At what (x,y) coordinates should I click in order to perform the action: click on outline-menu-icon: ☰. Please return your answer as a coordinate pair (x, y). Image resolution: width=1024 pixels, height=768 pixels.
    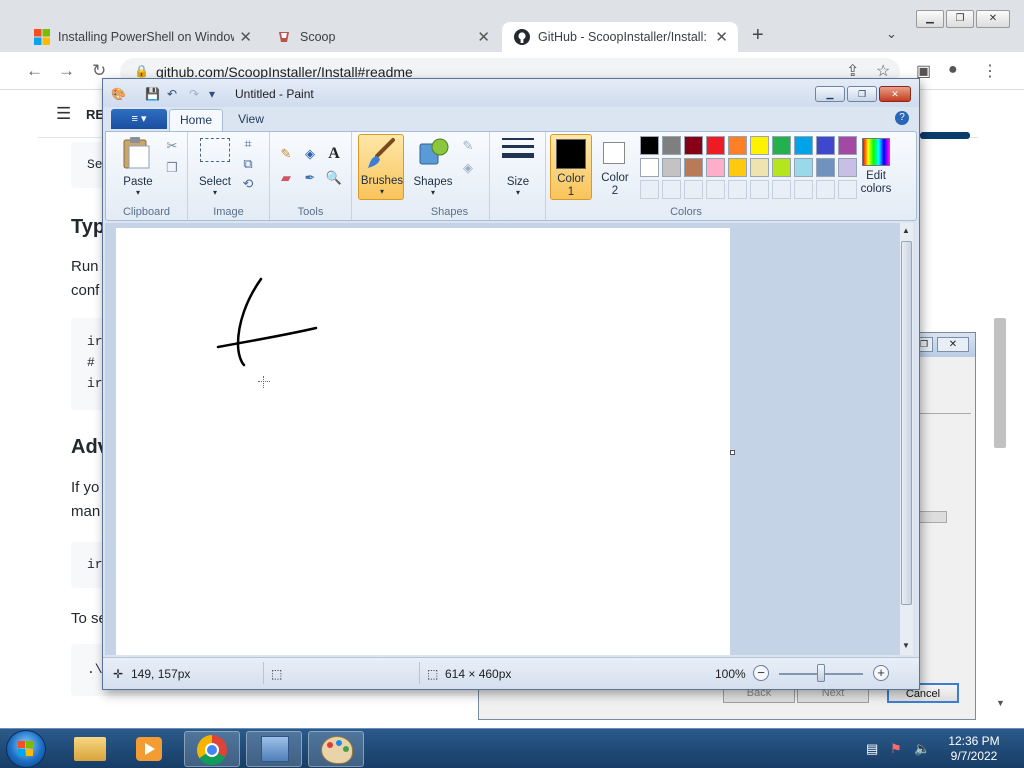
    Looking at the image, I should click on (63, 114).